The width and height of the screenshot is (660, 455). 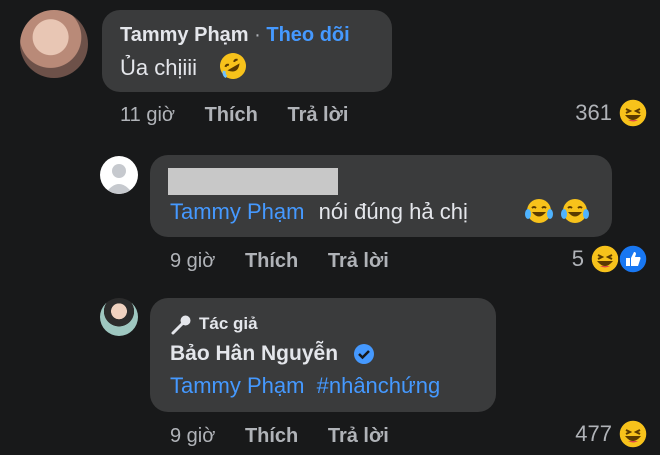 What do you see at coordinates (307, 35) in the screenshot?
I see `follow-button: Theo dõi` at bounding box center [307, 35].